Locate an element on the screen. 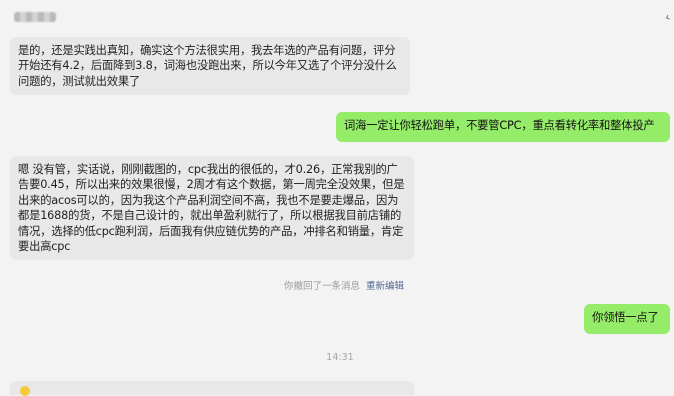  chat-header: ‹ is located at coordinates (337, 17).